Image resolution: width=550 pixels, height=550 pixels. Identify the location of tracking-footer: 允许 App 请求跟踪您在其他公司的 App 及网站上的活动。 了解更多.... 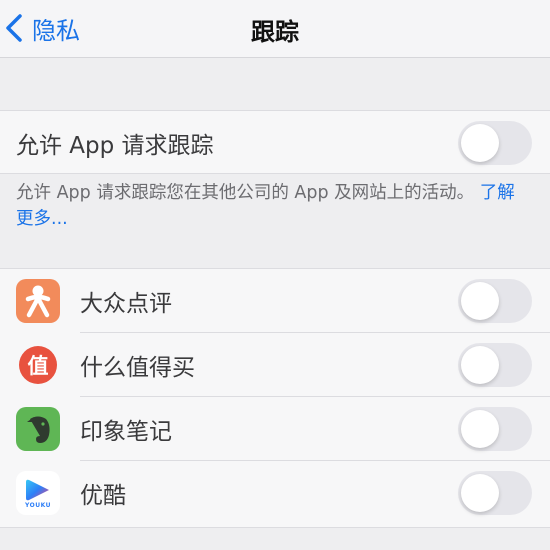
(273, 206).